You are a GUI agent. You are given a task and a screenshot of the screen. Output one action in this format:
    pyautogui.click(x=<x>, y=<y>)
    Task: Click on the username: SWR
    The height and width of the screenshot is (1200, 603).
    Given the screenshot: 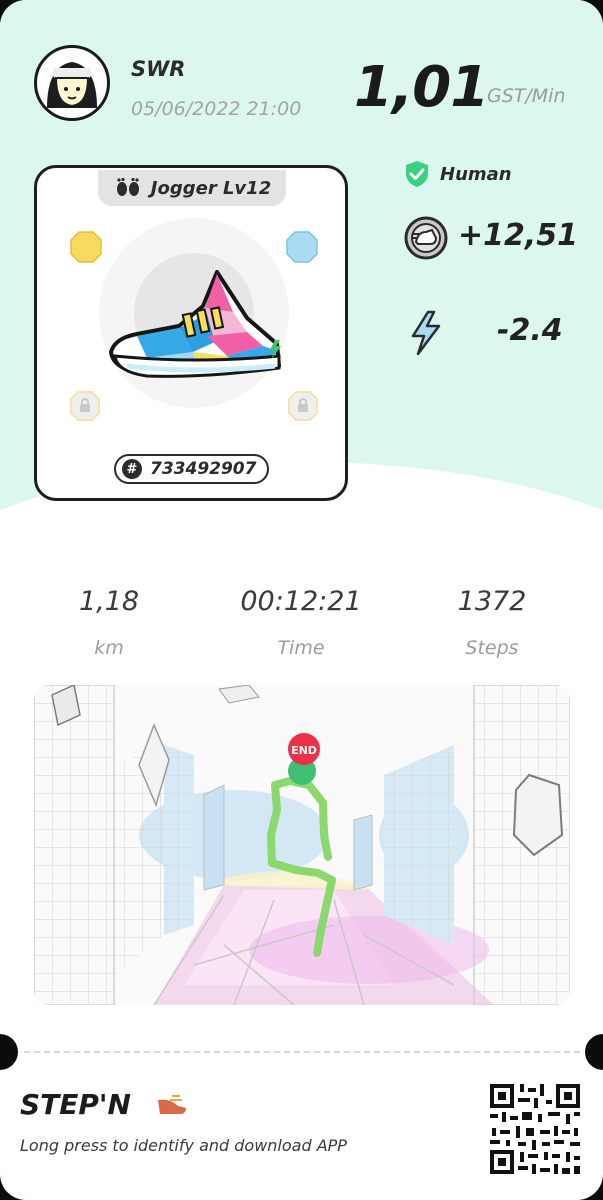 What is the action you would take?
    pyautogui.click(x=158, y=69)
    